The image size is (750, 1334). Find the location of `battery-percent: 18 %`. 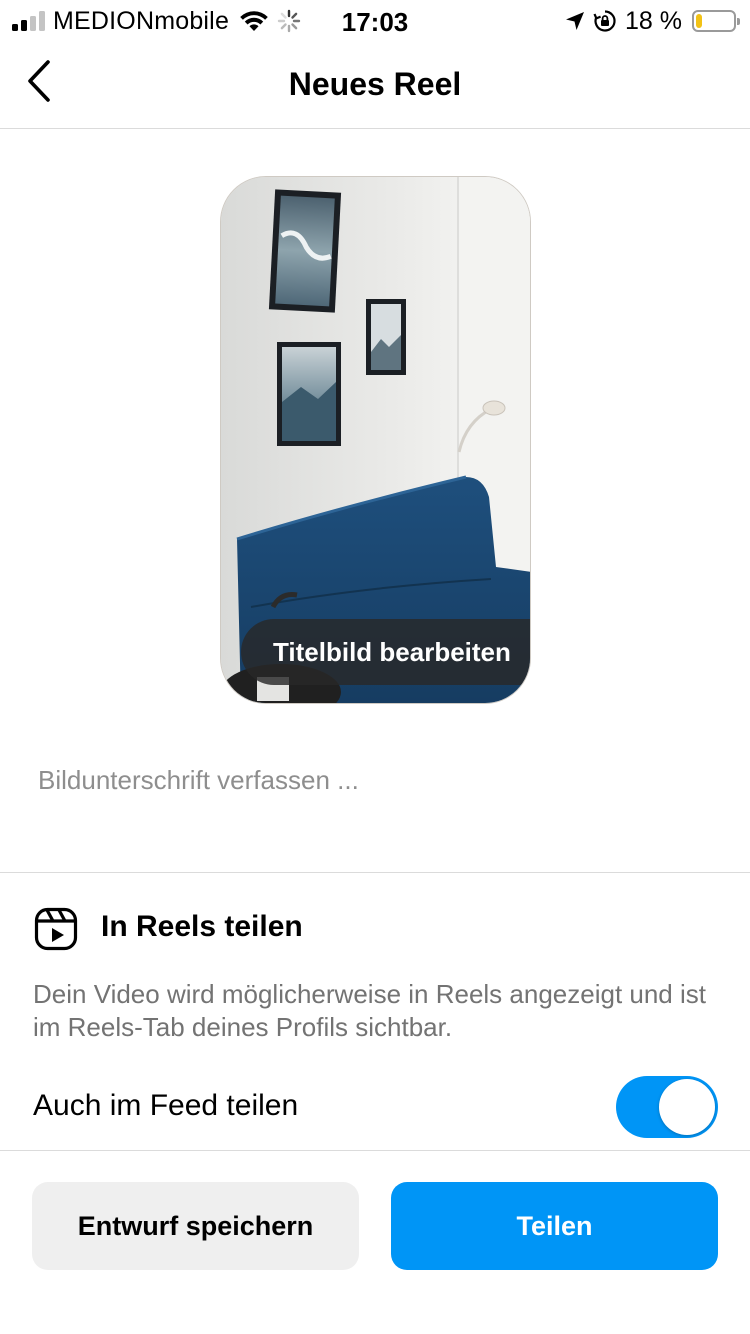

battery-percent: 18 % is located at coordinates (653, 20).